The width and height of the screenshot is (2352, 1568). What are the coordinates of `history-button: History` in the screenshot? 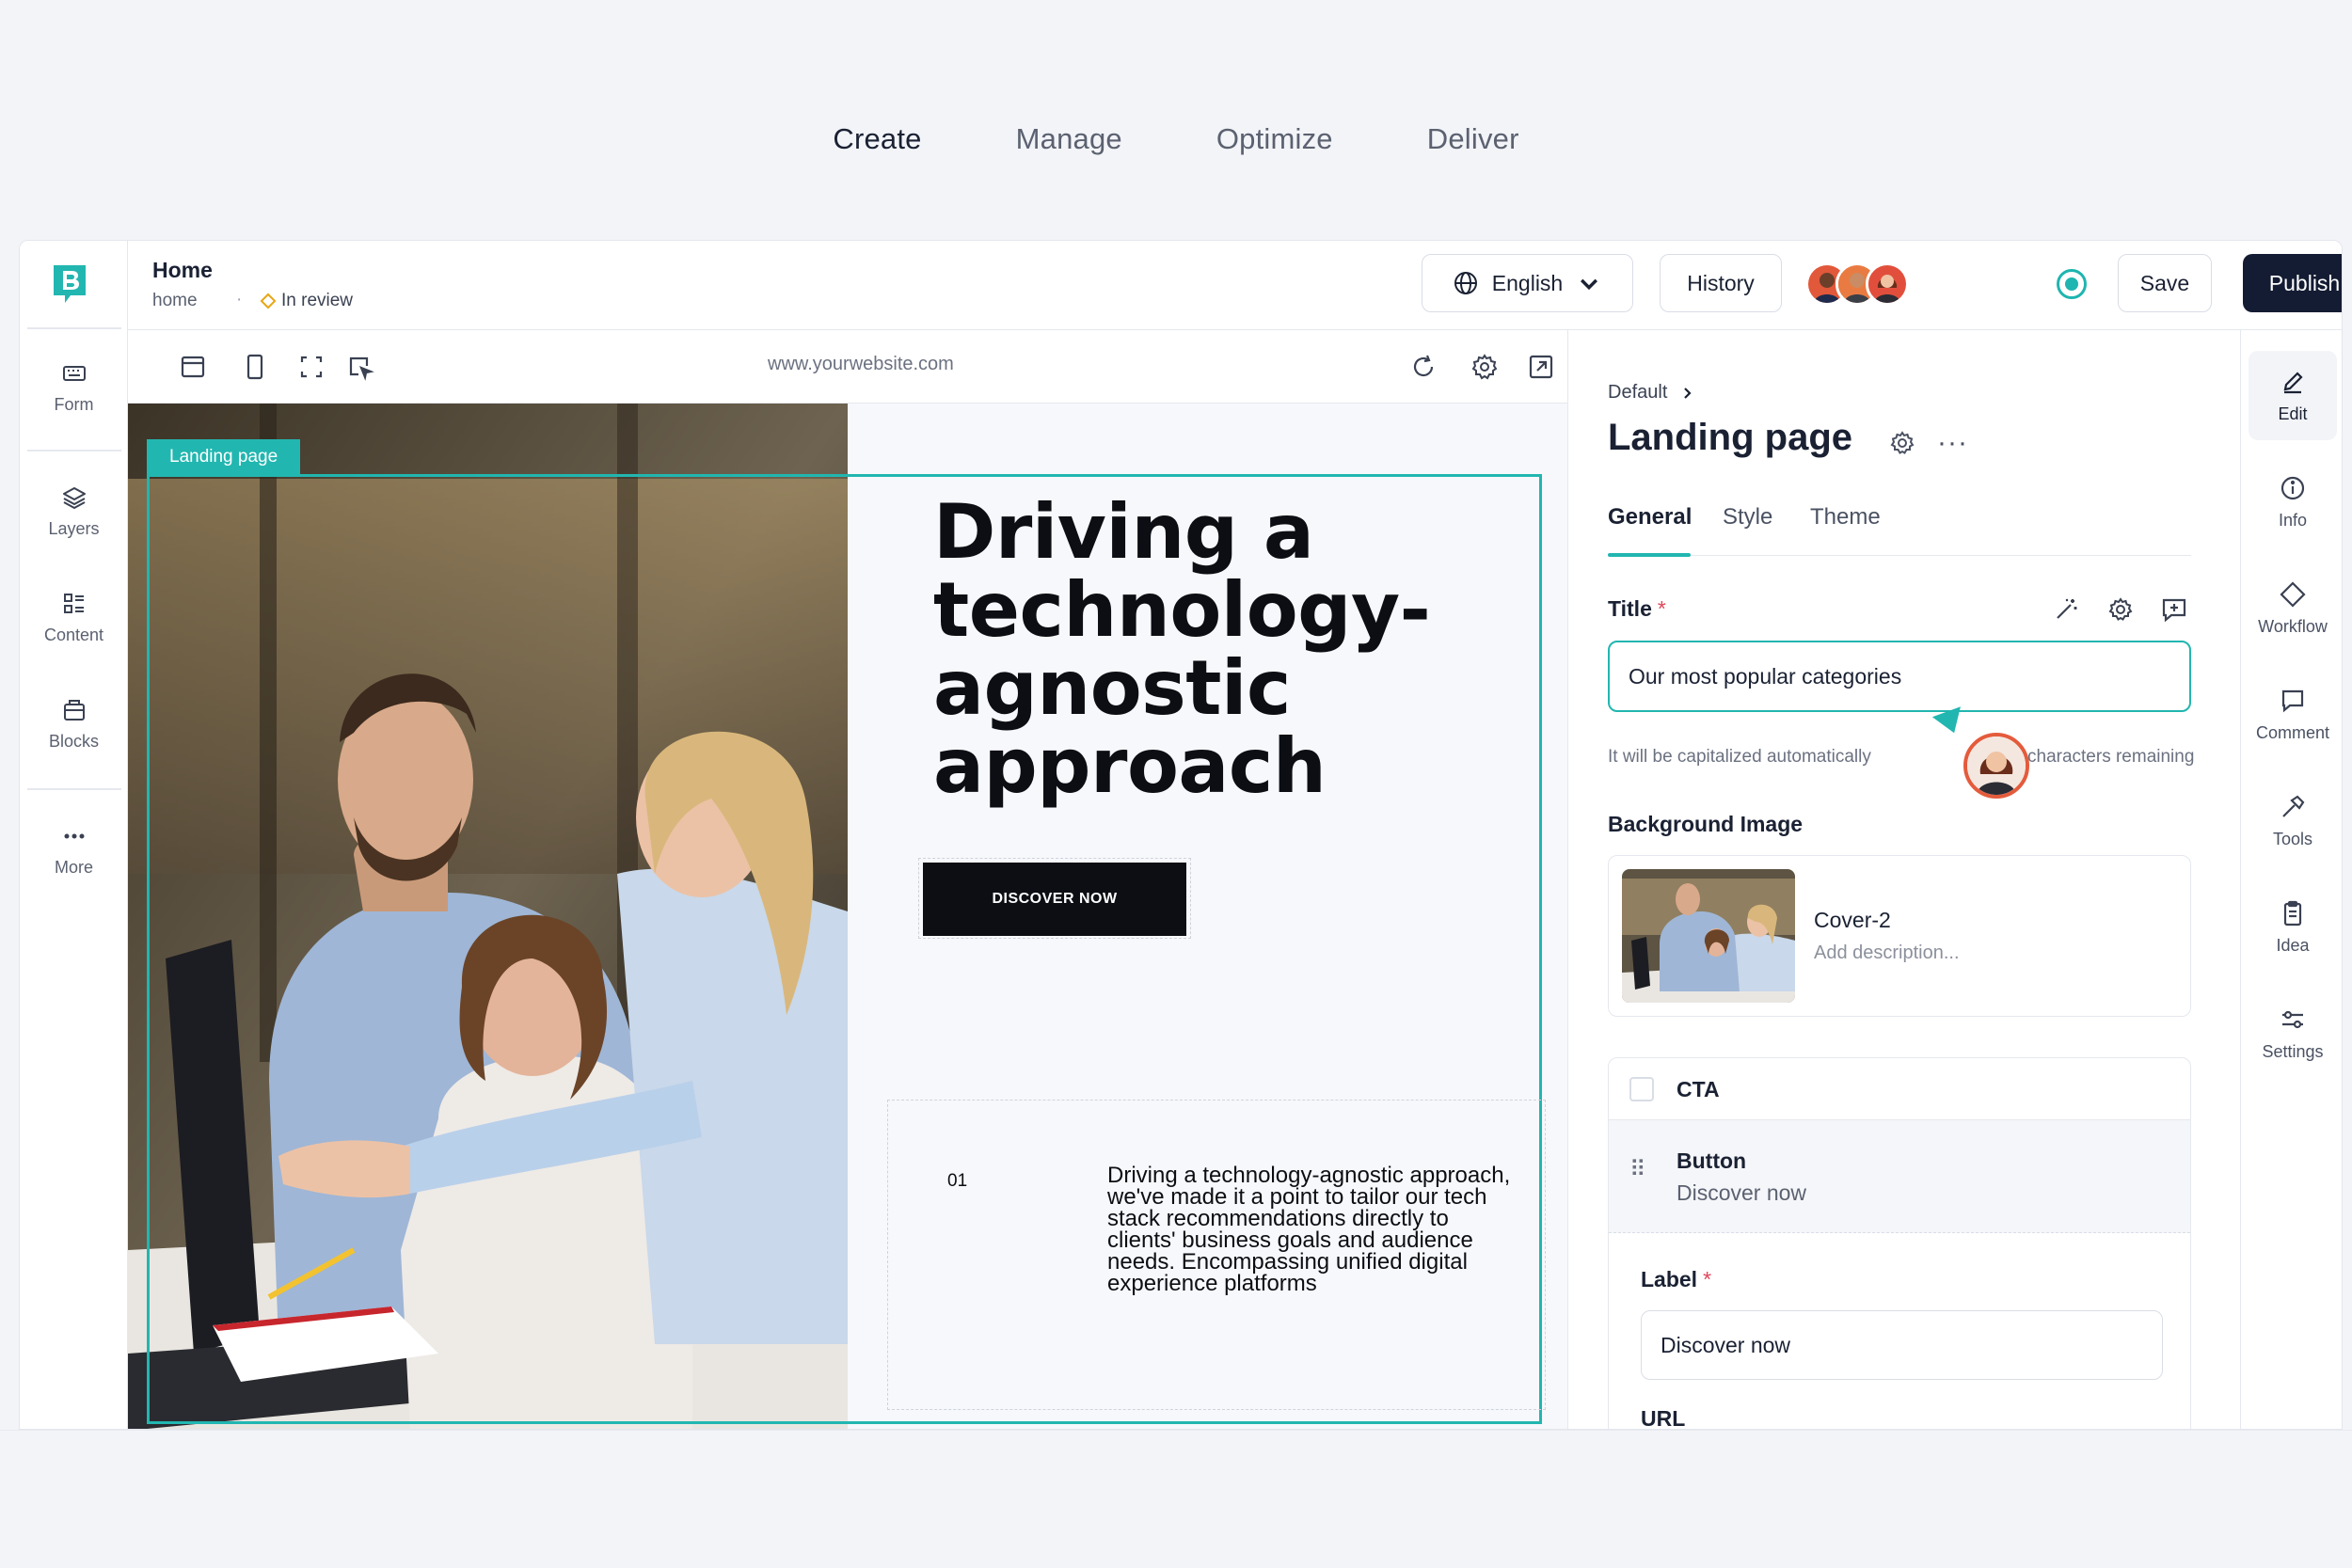 It's located at (1721, 283).